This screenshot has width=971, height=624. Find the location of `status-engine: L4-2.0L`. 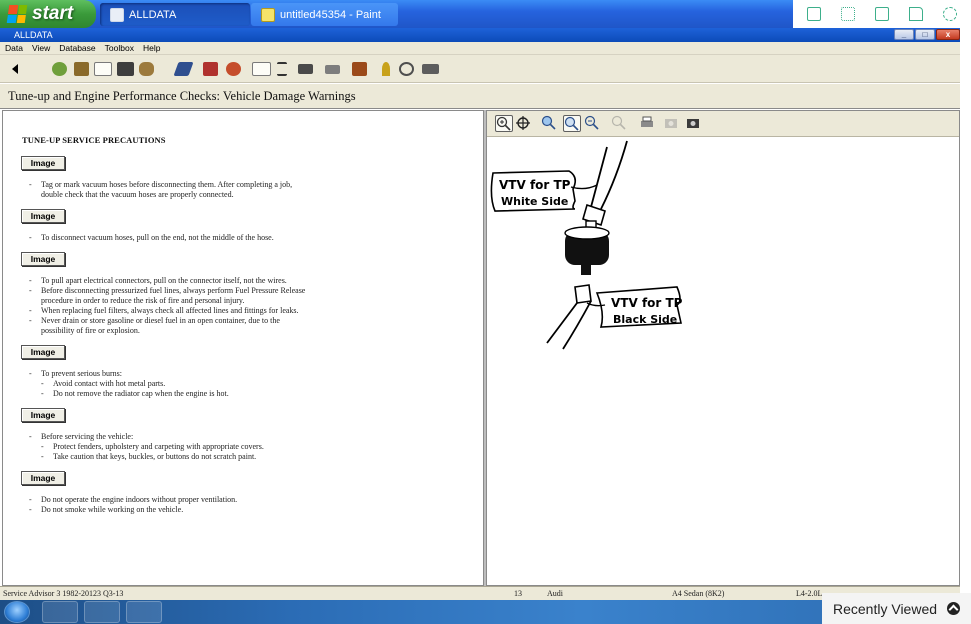

status-engine: L4-2.0L is located at coordinates (809, 593).